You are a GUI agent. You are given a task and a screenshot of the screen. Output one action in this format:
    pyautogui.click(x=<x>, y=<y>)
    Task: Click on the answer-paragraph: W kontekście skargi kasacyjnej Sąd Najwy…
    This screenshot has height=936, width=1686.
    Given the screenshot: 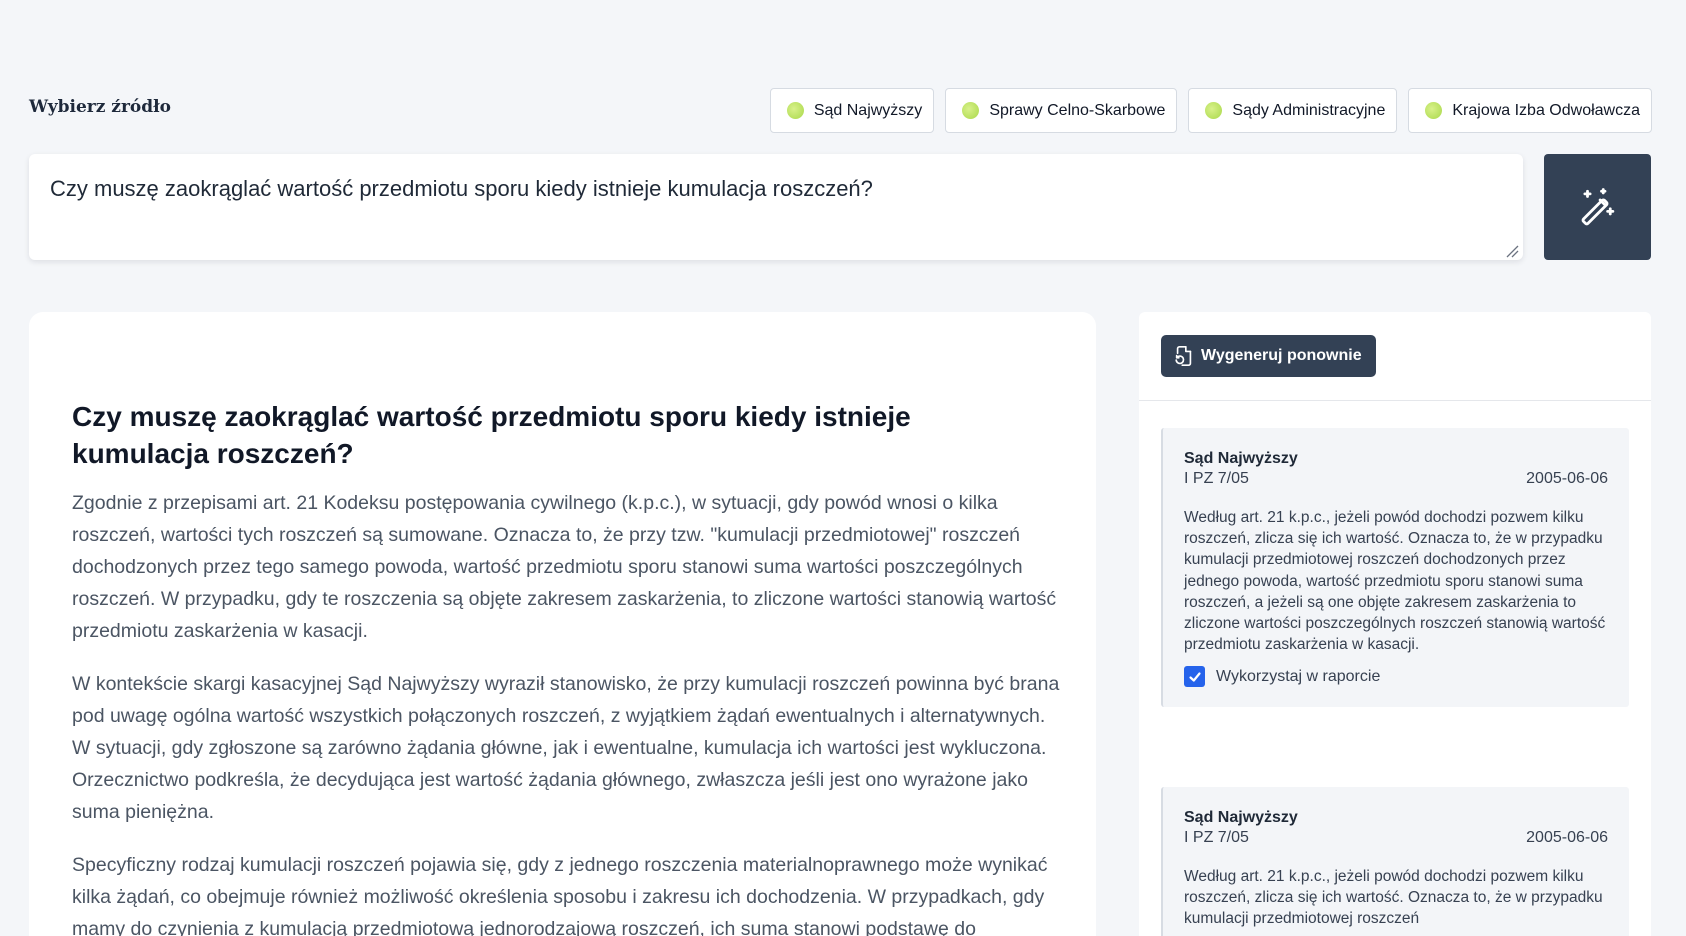 What is the action you would take?
    pyautogui.click(x=566, y=748)
    